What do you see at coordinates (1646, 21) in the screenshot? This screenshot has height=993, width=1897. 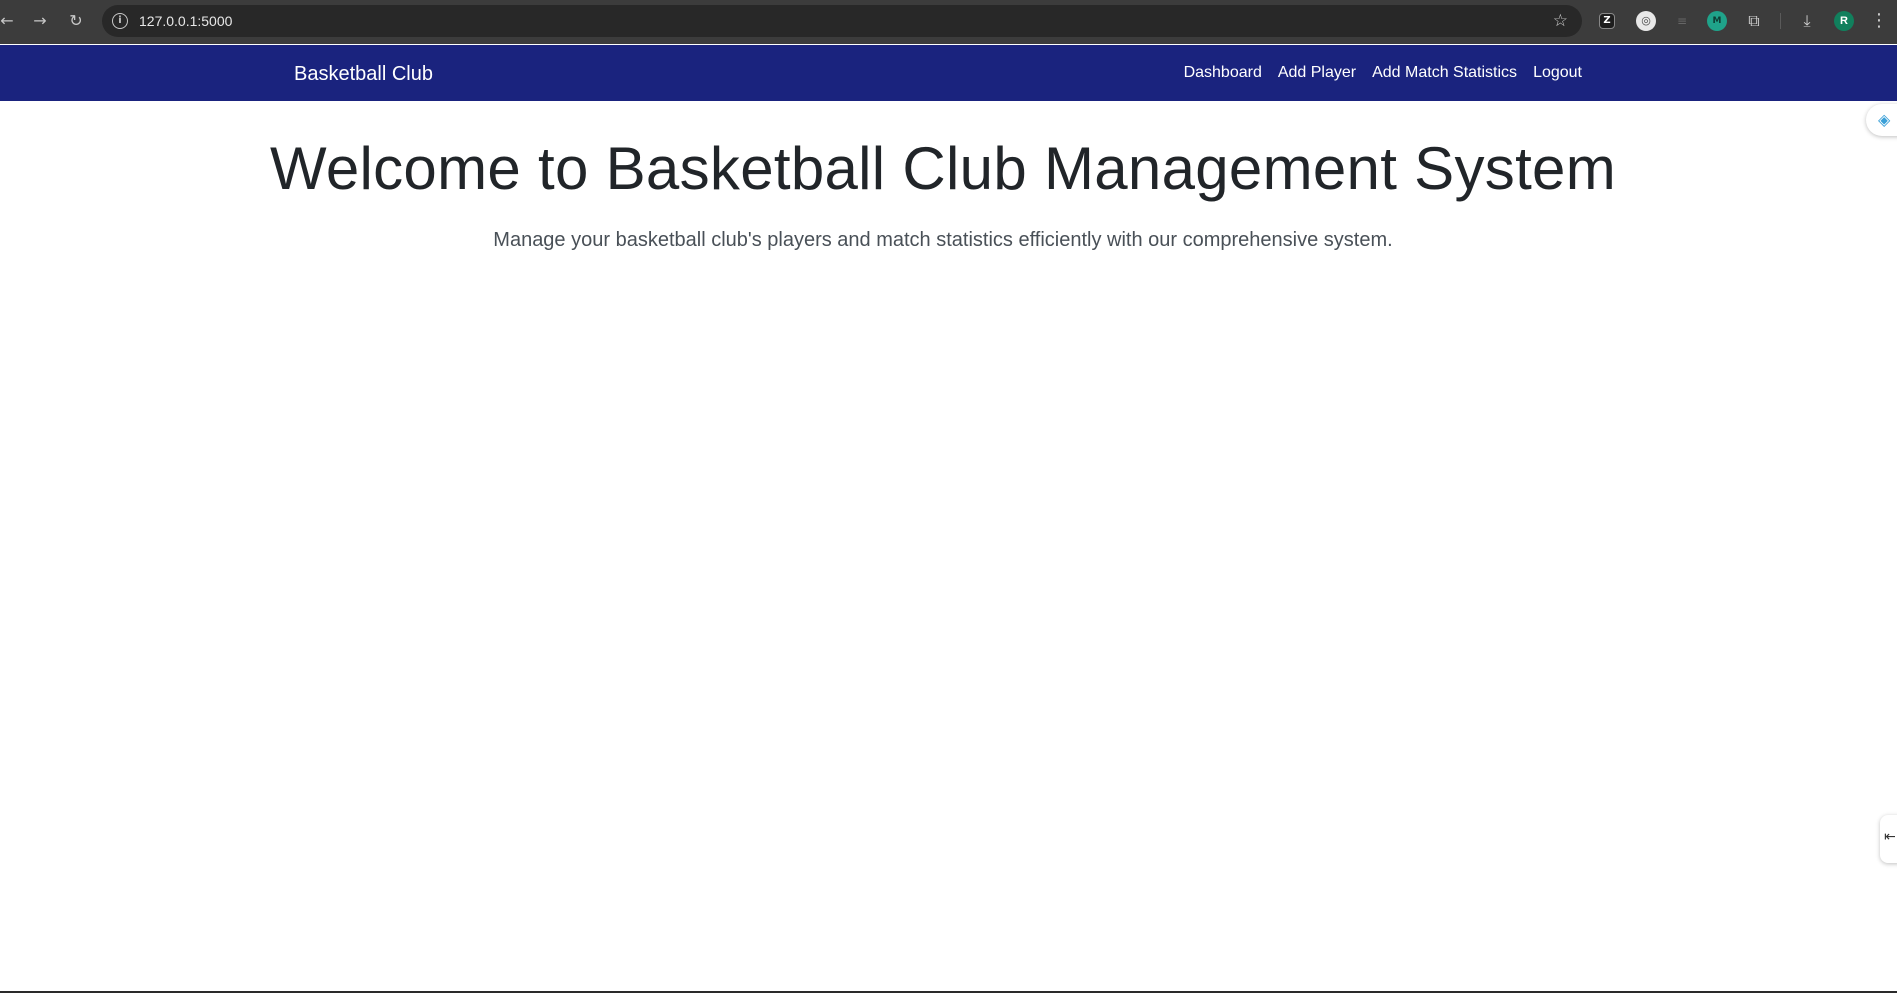 I see `extension-c-icon: ◎` at bounding box center [1646, 21].